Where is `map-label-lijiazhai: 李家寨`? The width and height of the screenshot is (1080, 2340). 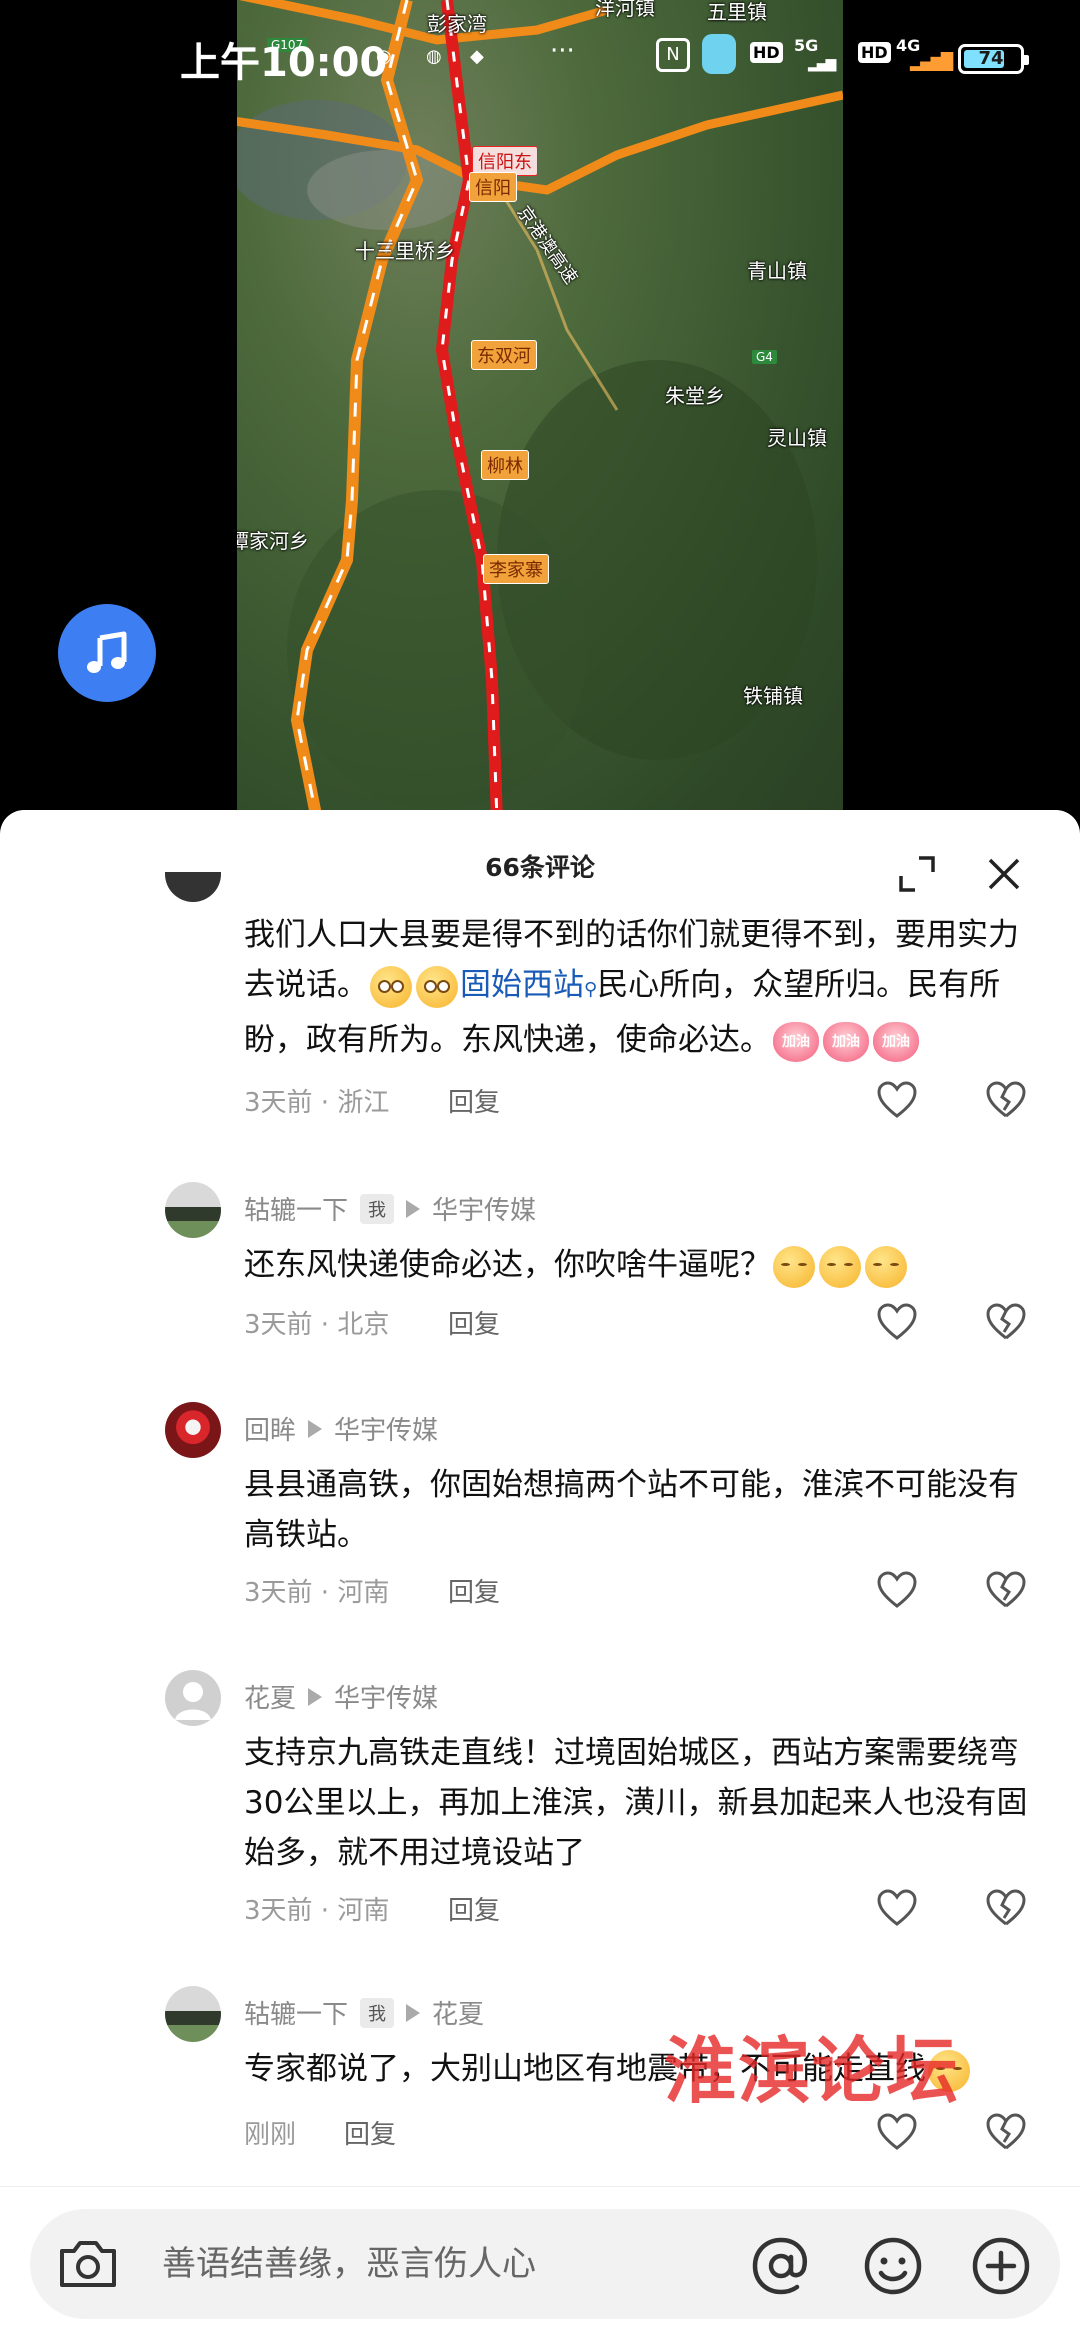
map-label-lijiazhai: 李家寨 is located at coordinates (516, 569).